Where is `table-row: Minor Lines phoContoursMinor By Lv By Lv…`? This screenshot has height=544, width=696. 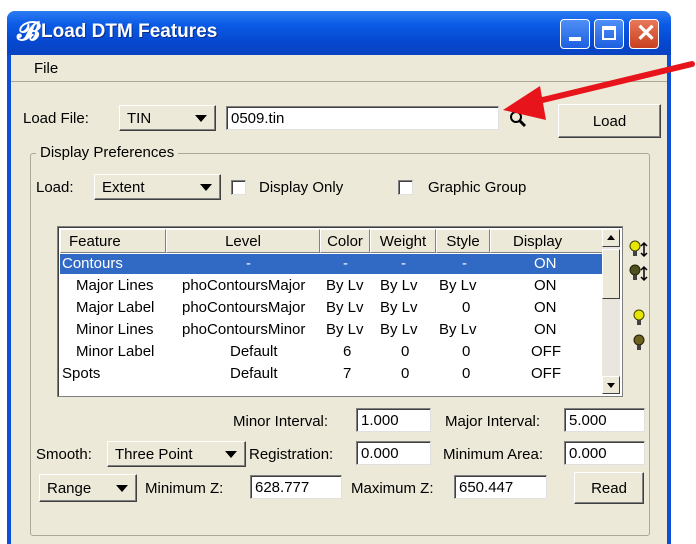 table-row: Minor Lines phoContoursMinor By Lv By Lv… is located at coordinates (332, 330).